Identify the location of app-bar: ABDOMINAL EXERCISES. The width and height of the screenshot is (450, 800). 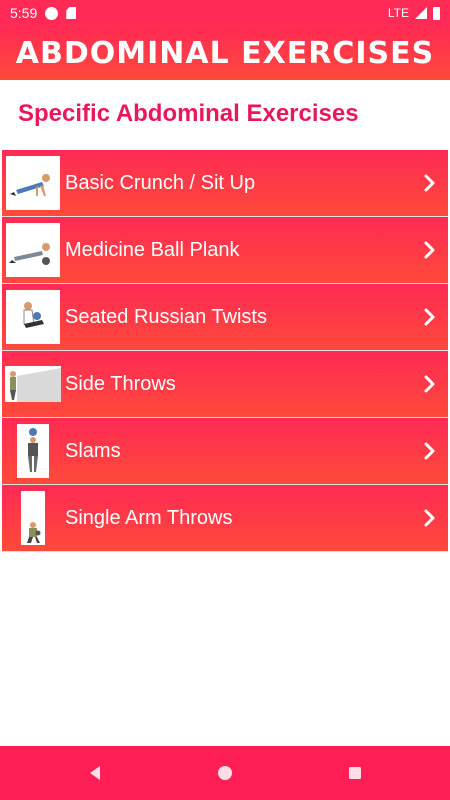
(225, 53).